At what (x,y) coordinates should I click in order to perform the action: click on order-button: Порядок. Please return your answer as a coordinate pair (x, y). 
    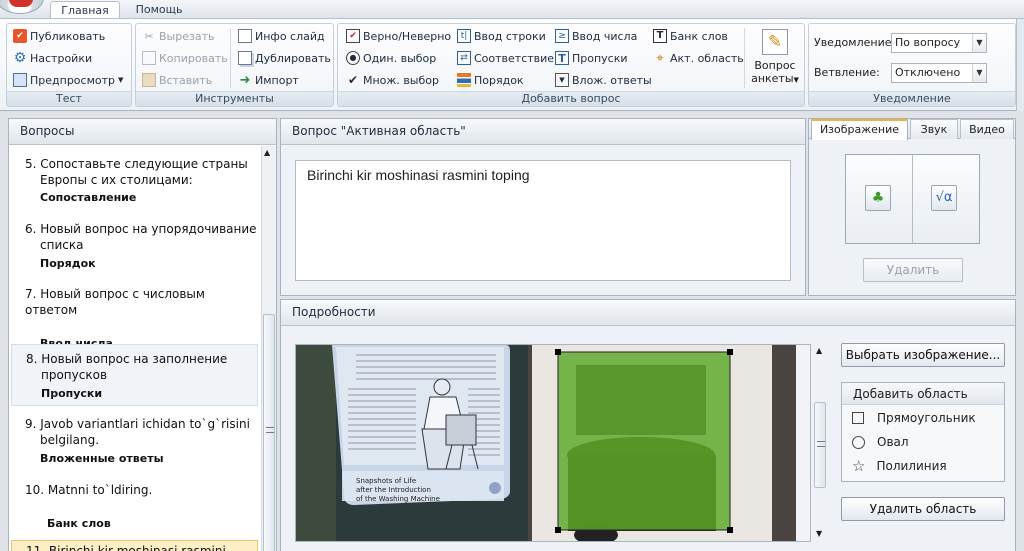
    Looking at the image, I should click on (490, 80).